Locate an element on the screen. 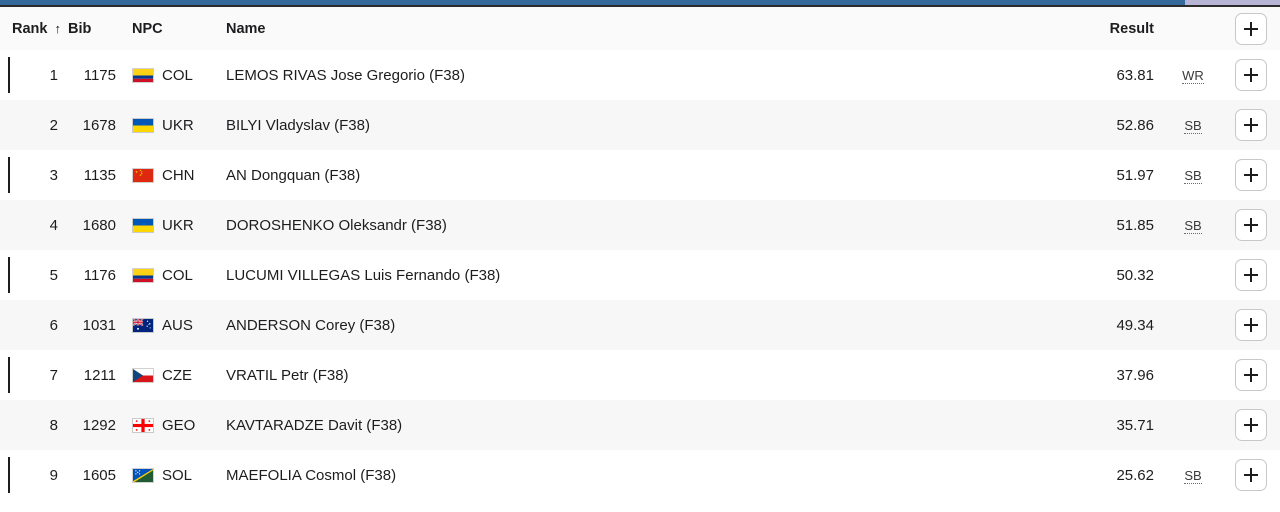 This screenshot has width=1280, height=512. athlete-name-text: AN Dongquan ( is located at coordinates (278, 175).